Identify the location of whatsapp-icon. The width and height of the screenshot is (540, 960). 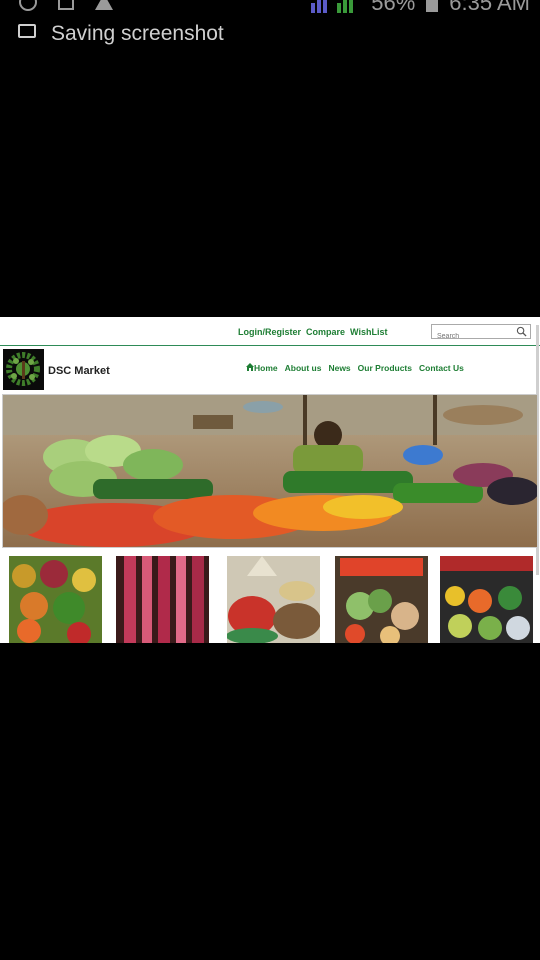
(28, 5).